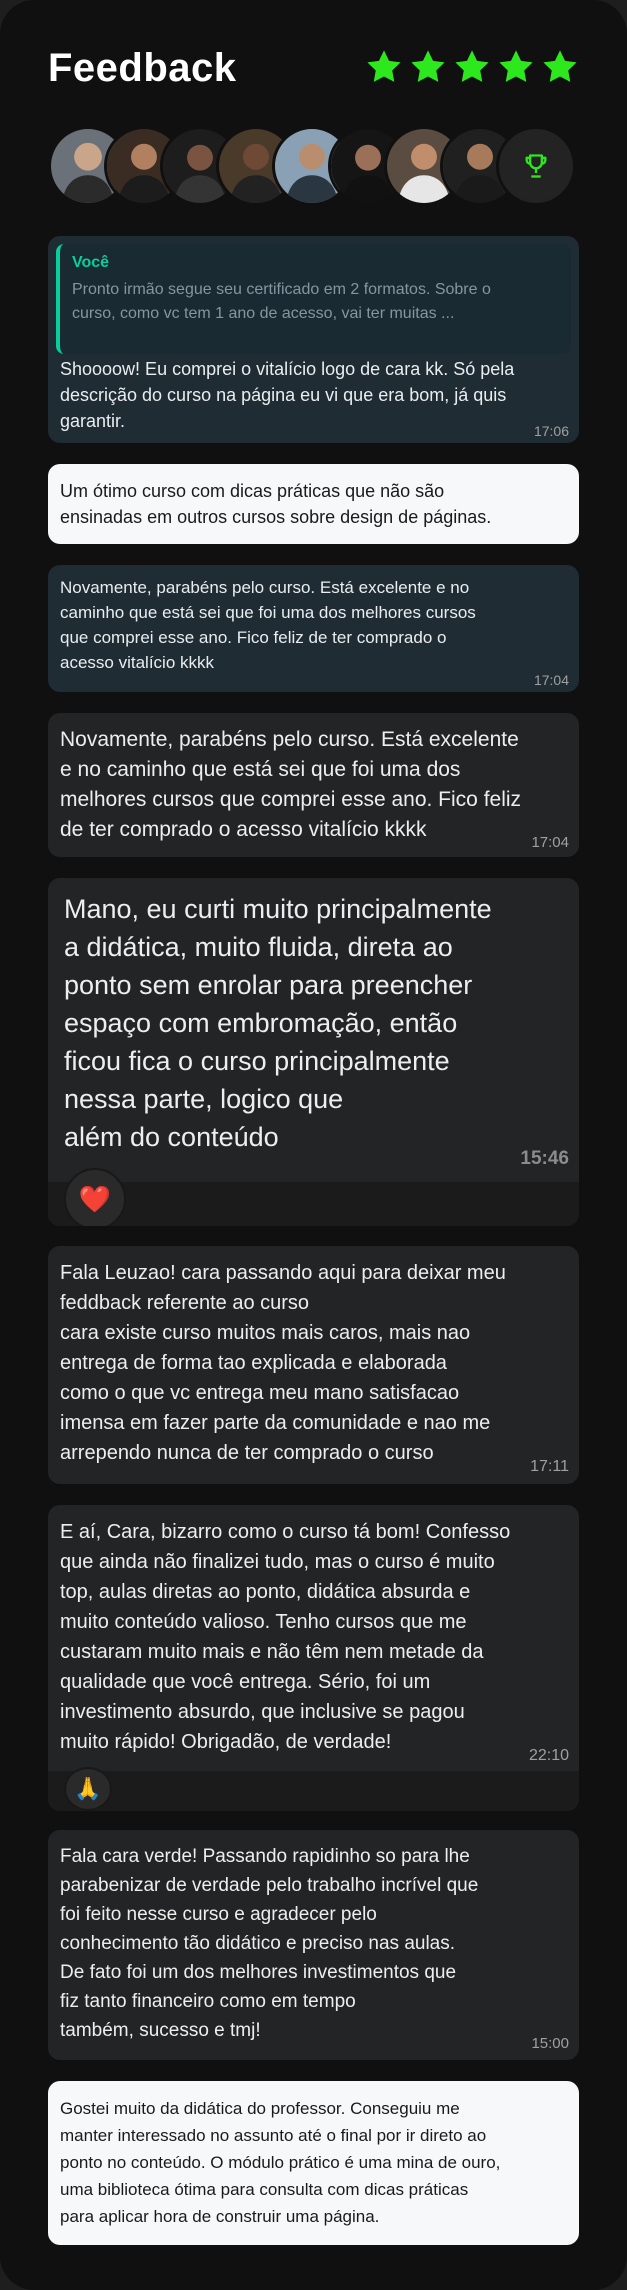 The height and width of the screenshot is (2290, 627). I want to click on heart-icon: ❤️, so click(95, 1198).